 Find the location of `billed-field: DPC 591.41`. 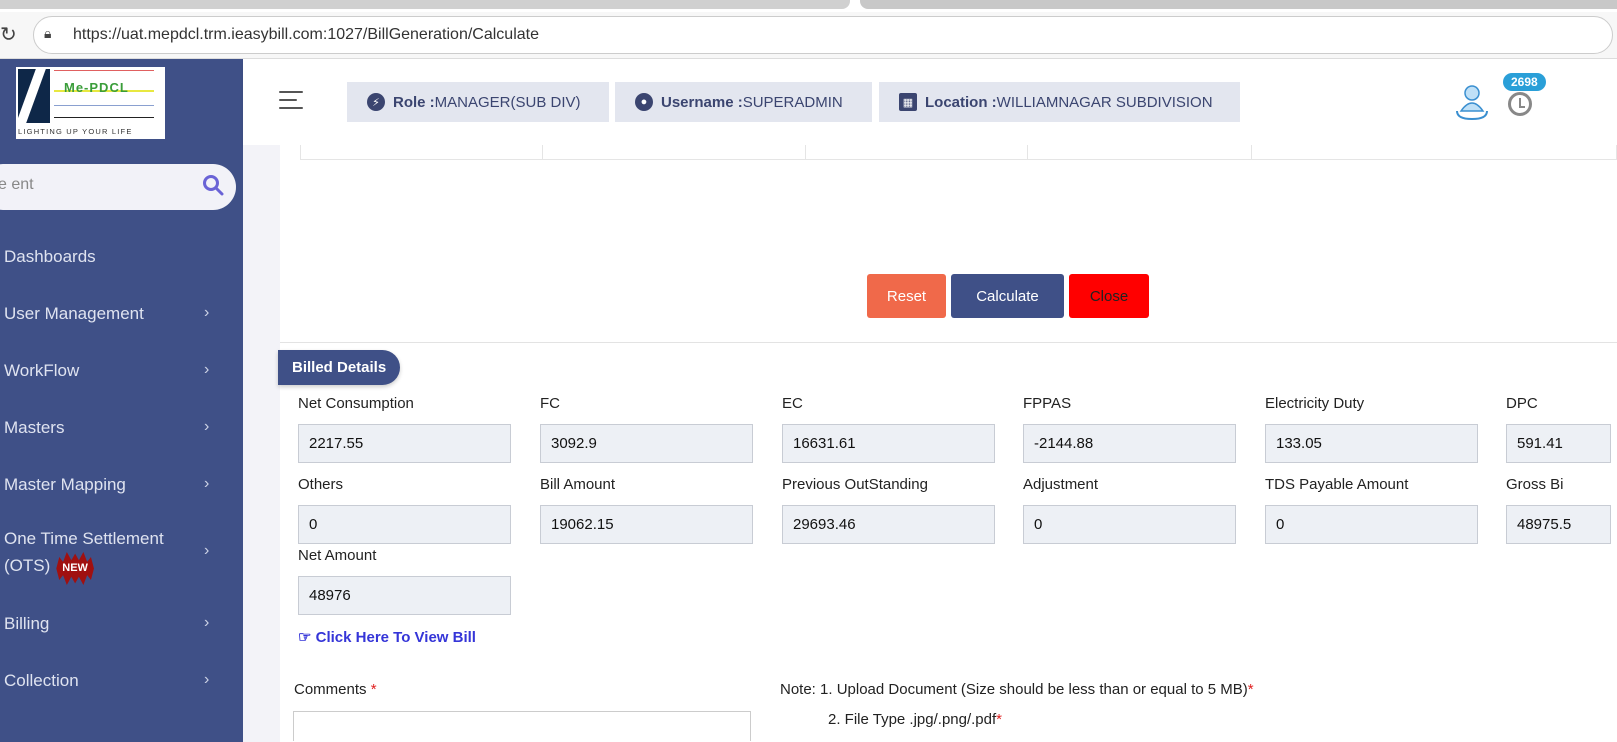

billed-field: DPC 591.41 is located at coordinates (1558, 429).